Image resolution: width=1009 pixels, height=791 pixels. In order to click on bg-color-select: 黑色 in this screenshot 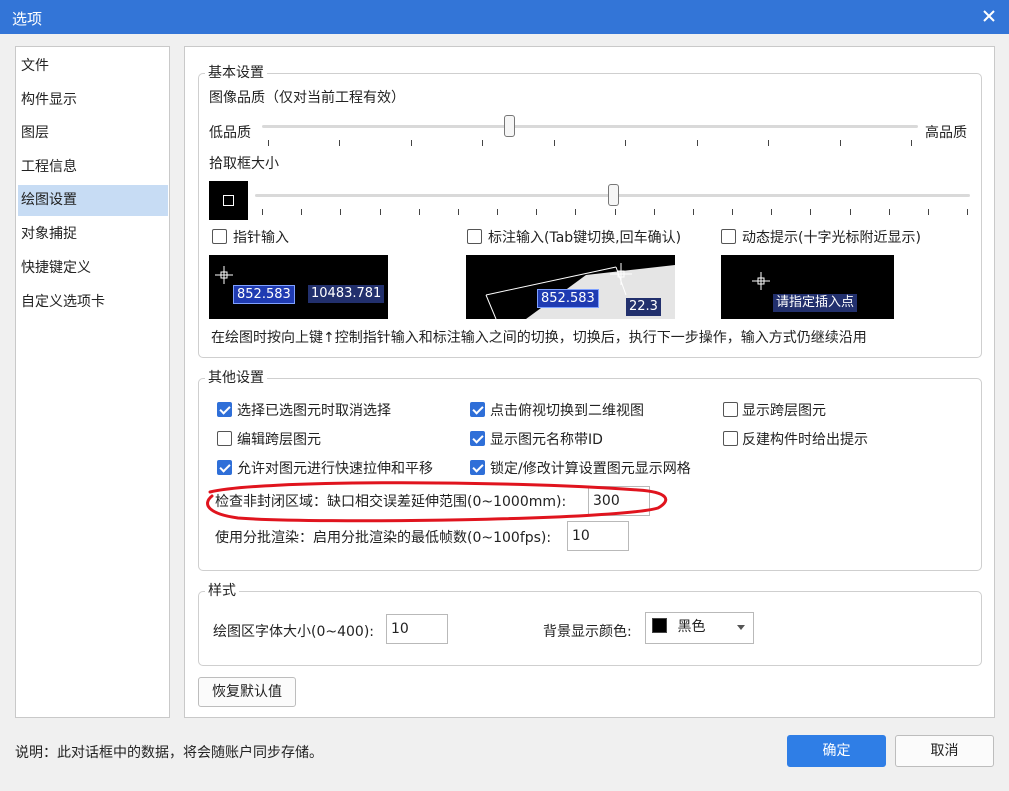, I will do `click(699, 628)`.